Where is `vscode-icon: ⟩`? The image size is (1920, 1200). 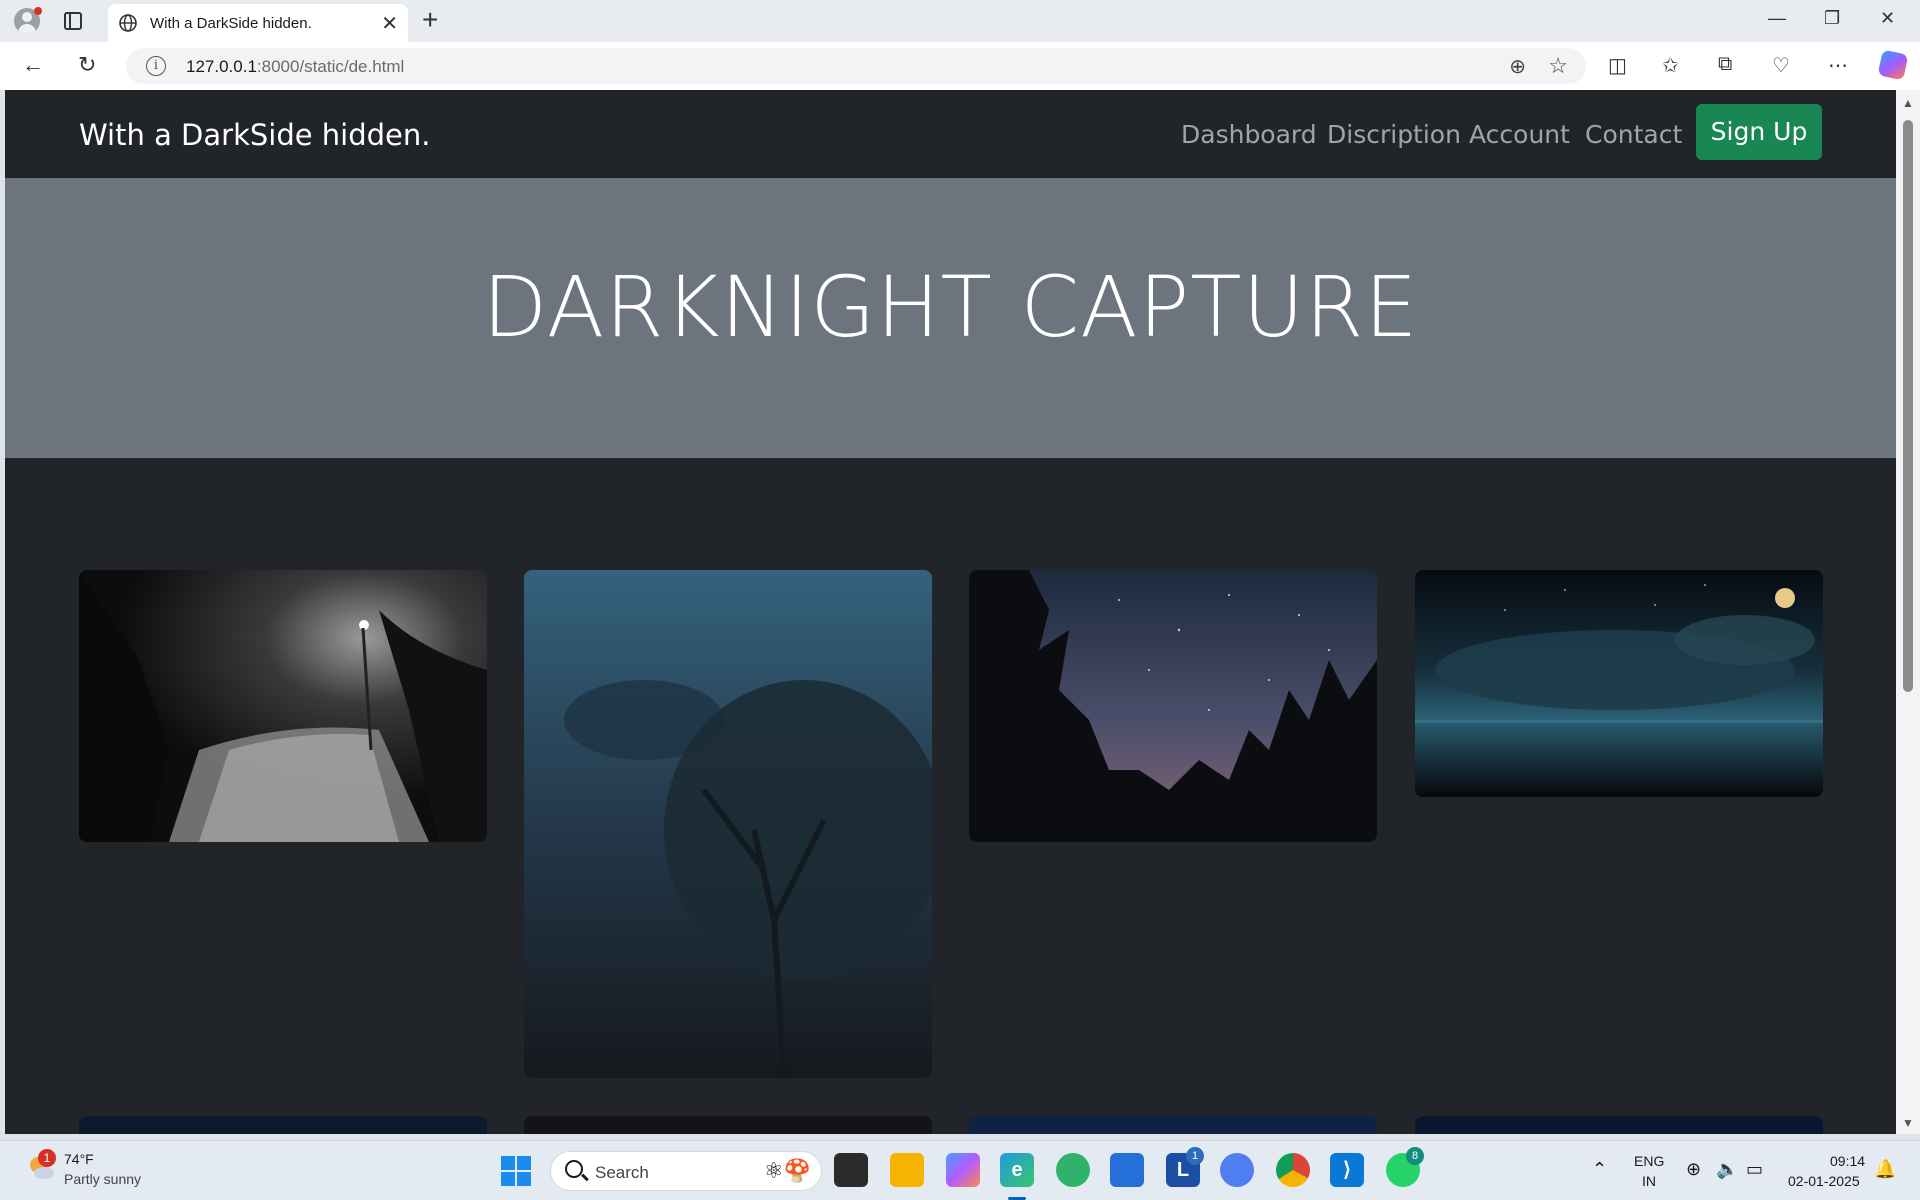
vscode-icon: ⟩ is located at coordinates (1347, 1170).